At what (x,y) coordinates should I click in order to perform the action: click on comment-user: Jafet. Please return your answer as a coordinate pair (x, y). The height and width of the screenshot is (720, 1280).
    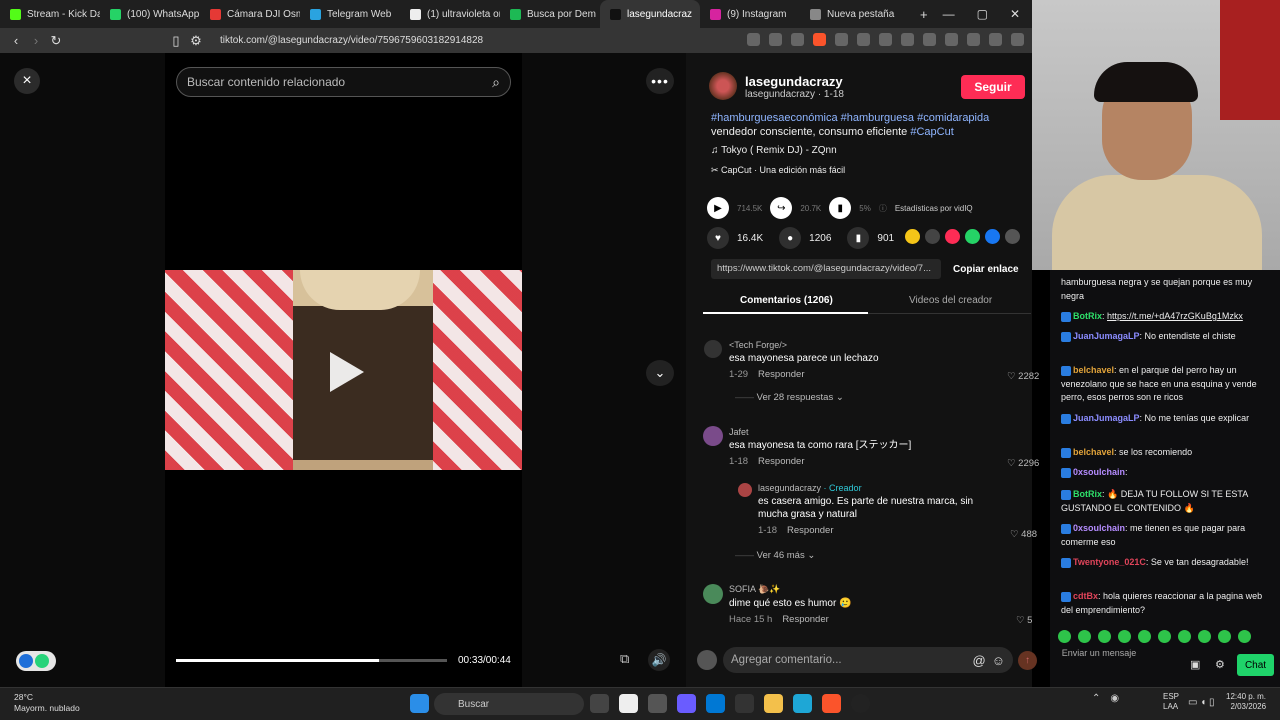
    Looking at the image, I should click on (859, 432).